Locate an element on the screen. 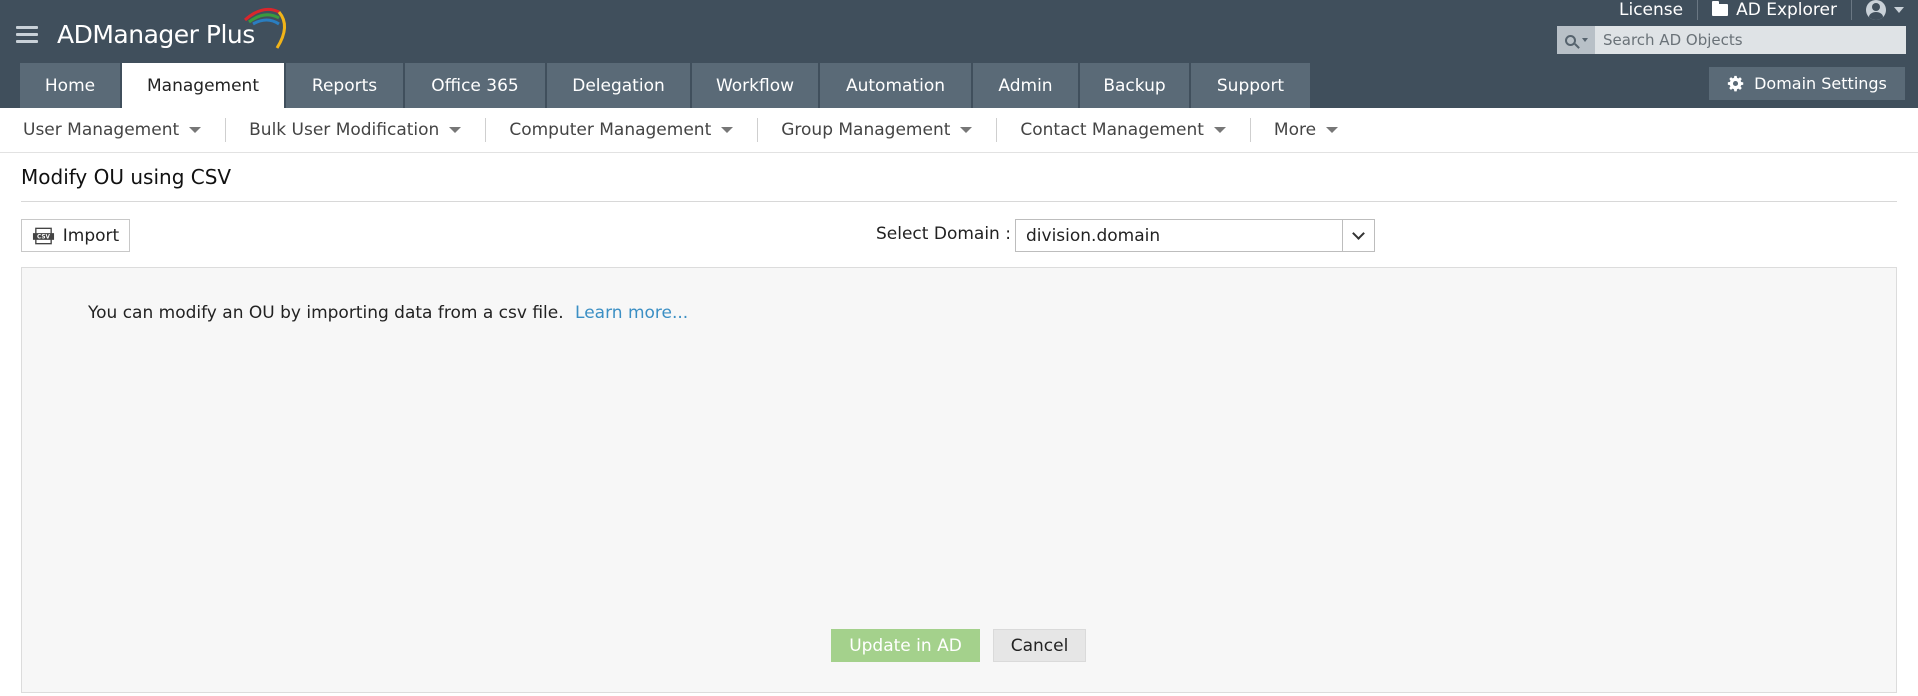  app-name: ADManager Plus is located at coordinates (156, 34).